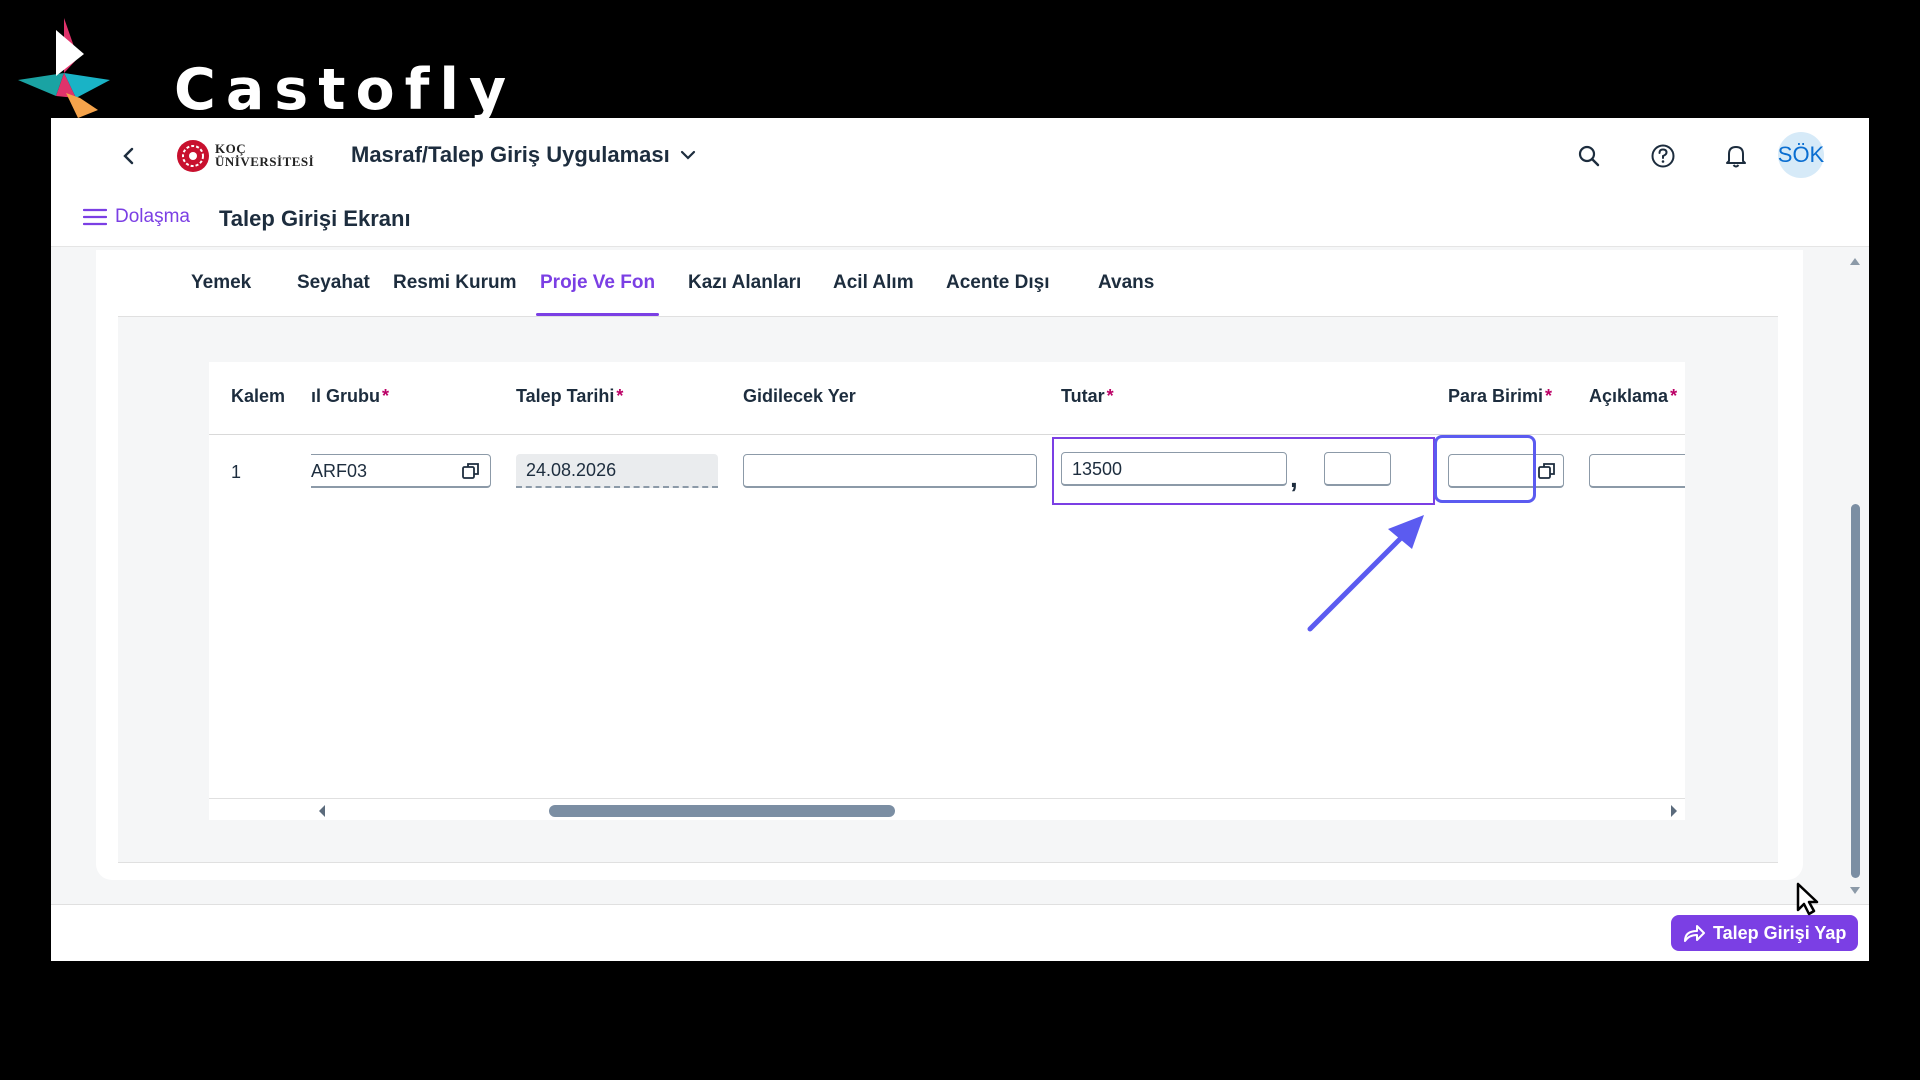 This screenshot has width=1920, height=1080. I want to click on notifications-button, so click(1736, 156).